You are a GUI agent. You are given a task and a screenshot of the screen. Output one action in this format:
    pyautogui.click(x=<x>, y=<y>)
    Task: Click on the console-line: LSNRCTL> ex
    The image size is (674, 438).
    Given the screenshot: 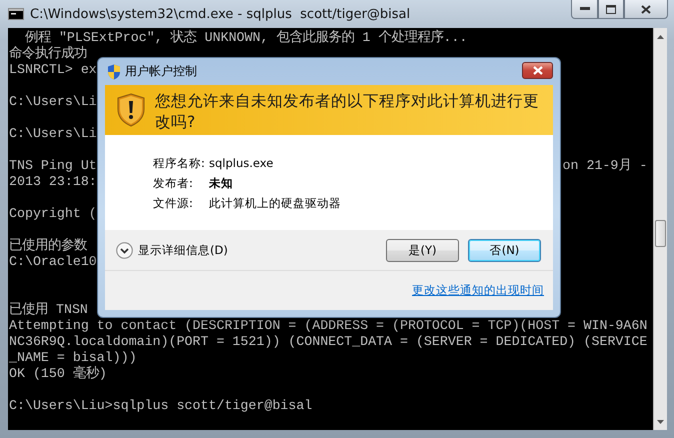 What is the action you would take?
    pyautogui.click(x=53, y=70)
    